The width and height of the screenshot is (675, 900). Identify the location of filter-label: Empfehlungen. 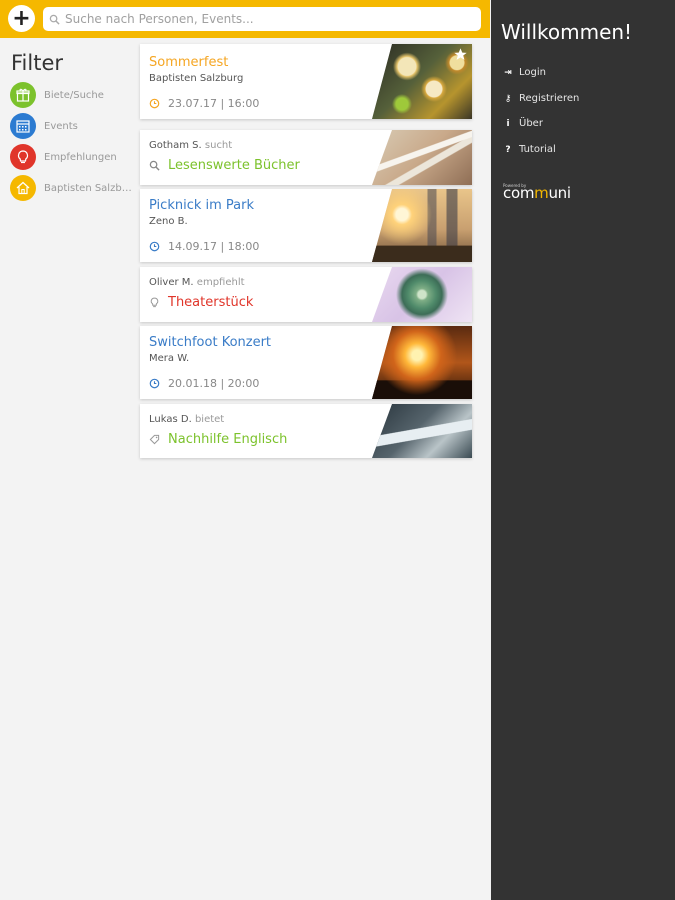
(80, 157).